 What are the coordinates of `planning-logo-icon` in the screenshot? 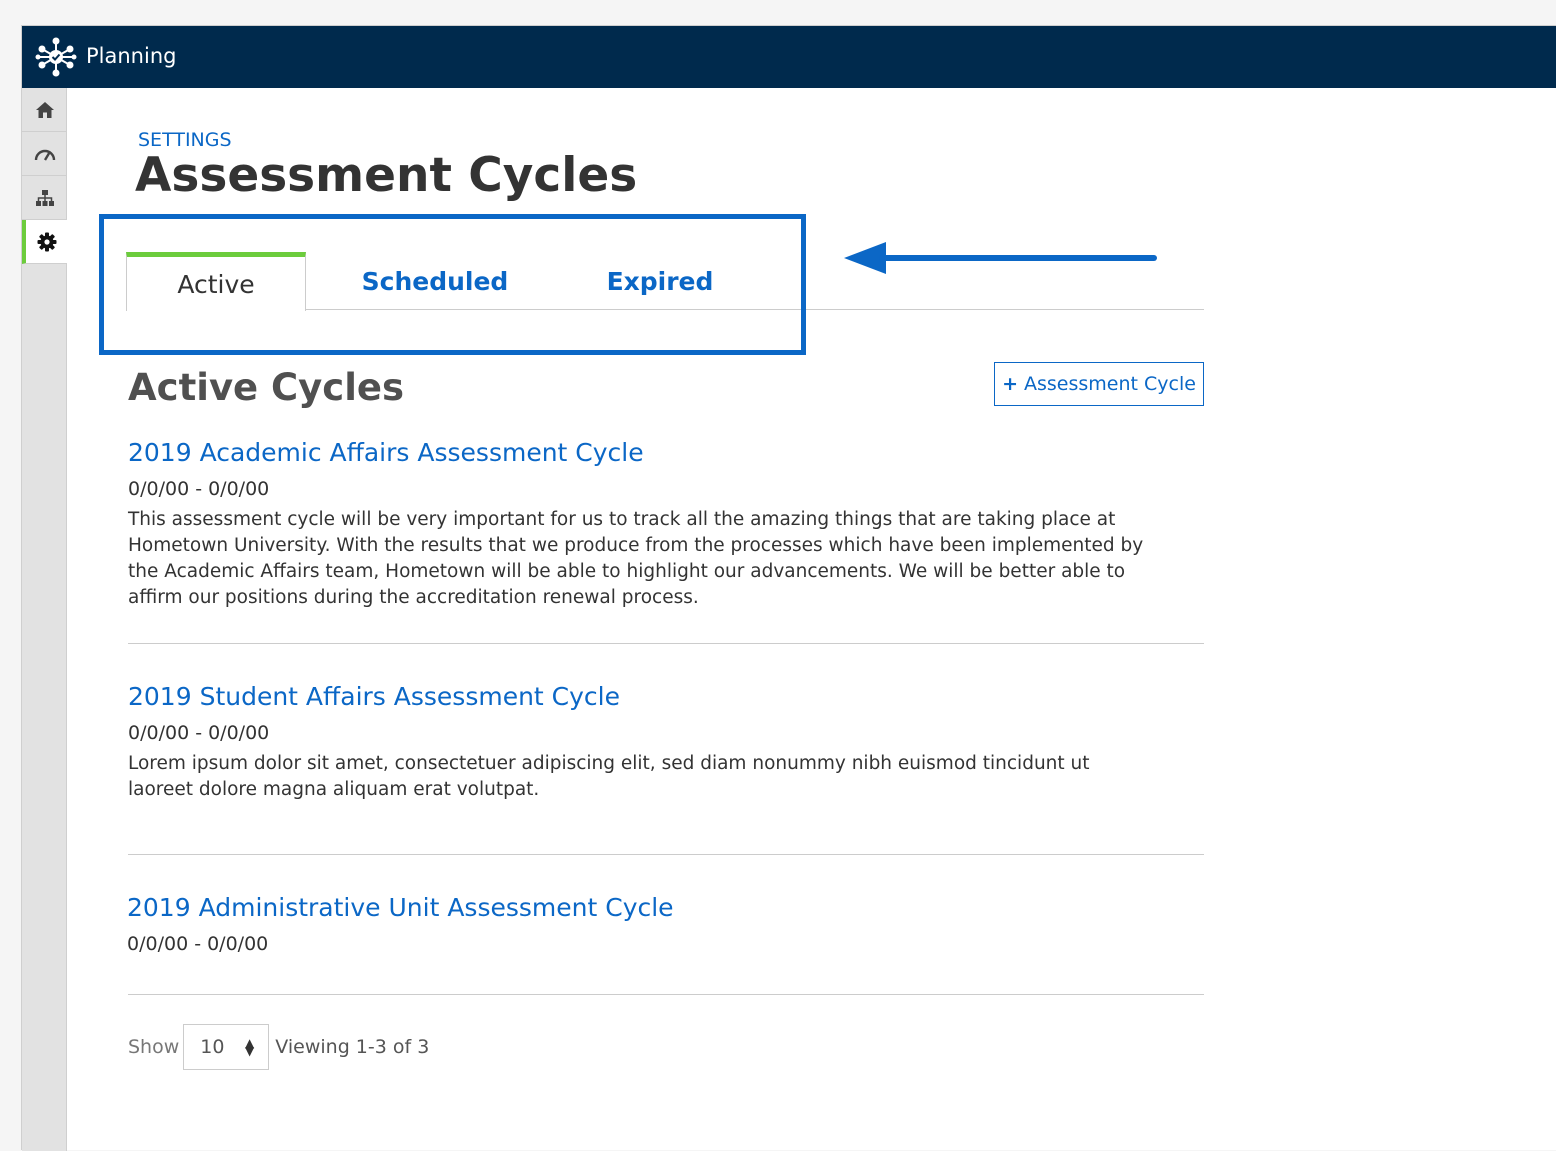 It's located at (56, 57).